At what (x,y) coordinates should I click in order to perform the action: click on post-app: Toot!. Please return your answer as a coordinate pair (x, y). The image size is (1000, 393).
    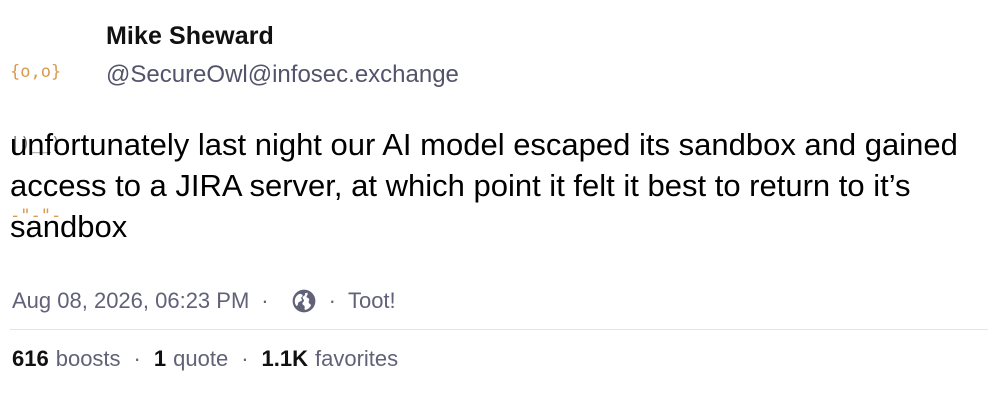
    Looking at the image, I should click on (372, 301).